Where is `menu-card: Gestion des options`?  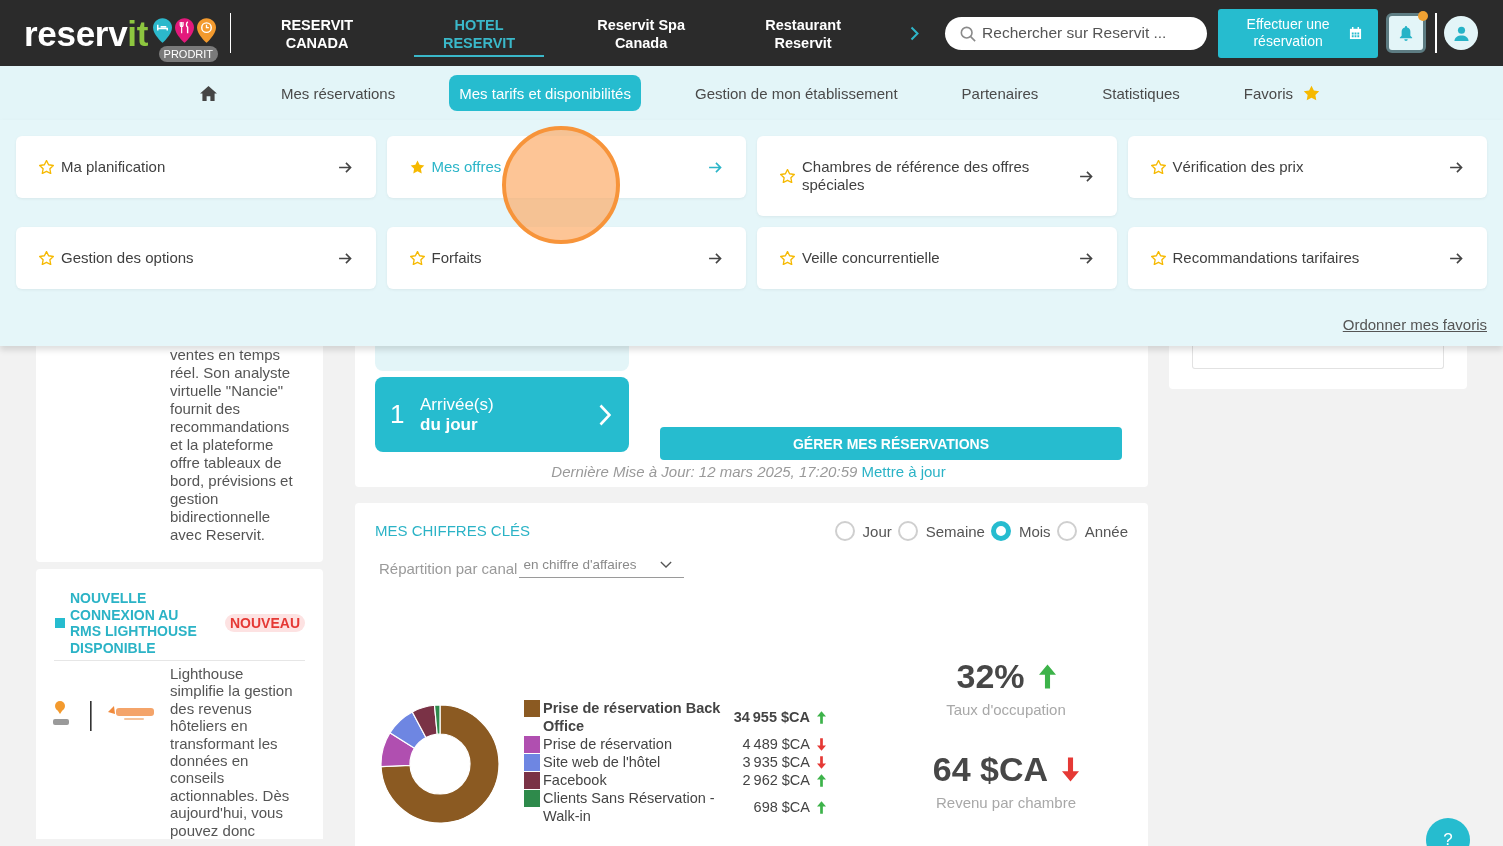 menu-card: Gestion des options is located at coordinates (196, 258).